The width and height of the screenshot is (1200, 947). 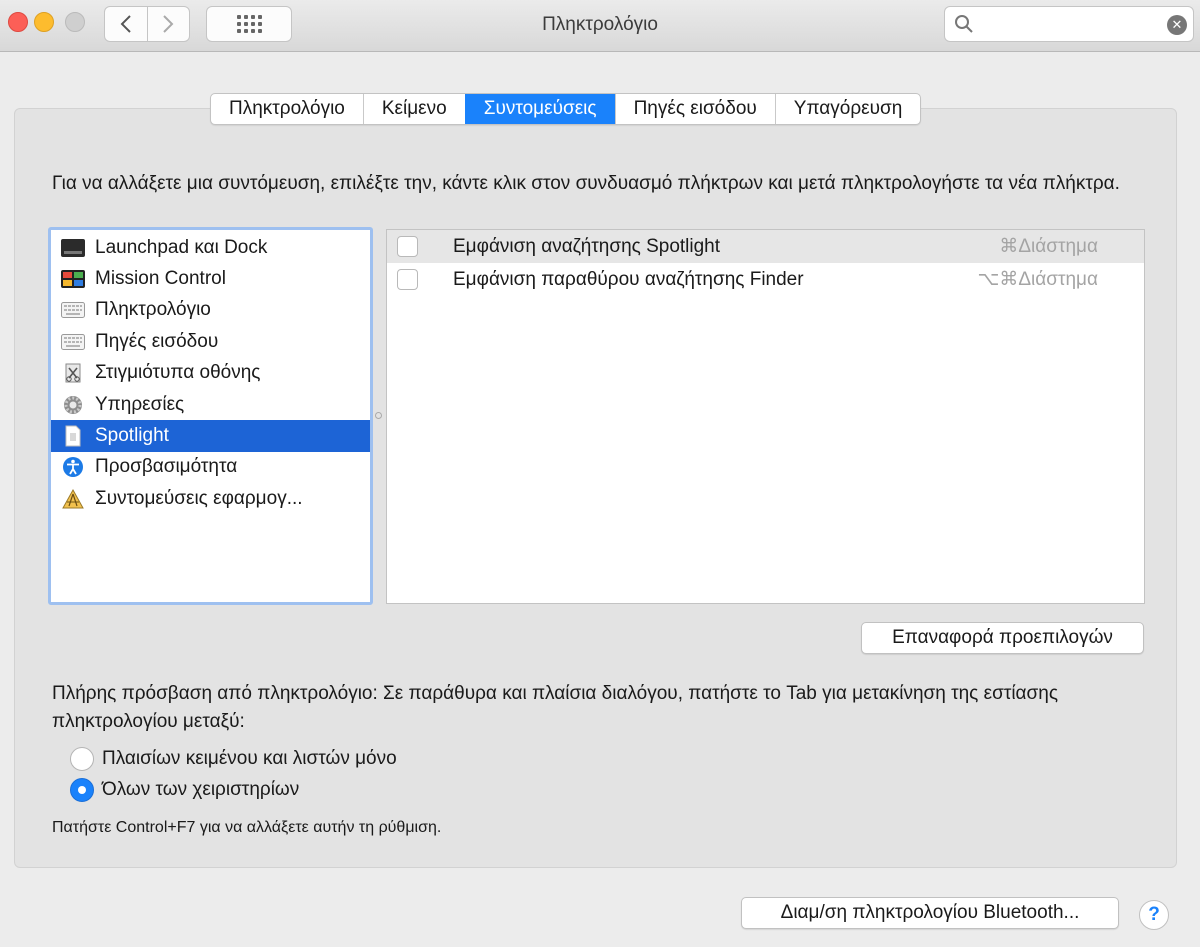 I want to click on category-screenshots: Στιγμιότυπα οθόνης, so click(x=210, y=373).